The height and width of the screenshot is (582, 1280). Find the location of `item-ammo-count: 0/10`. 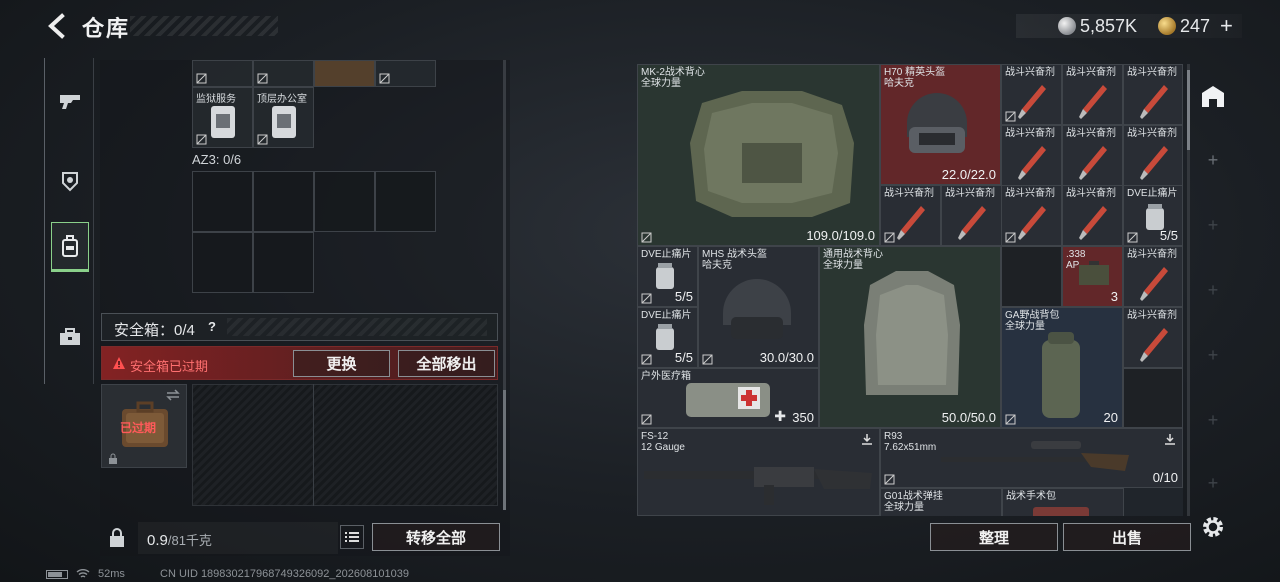

item-ammo-count: 0/10 is located at coordinates (1165, 477).